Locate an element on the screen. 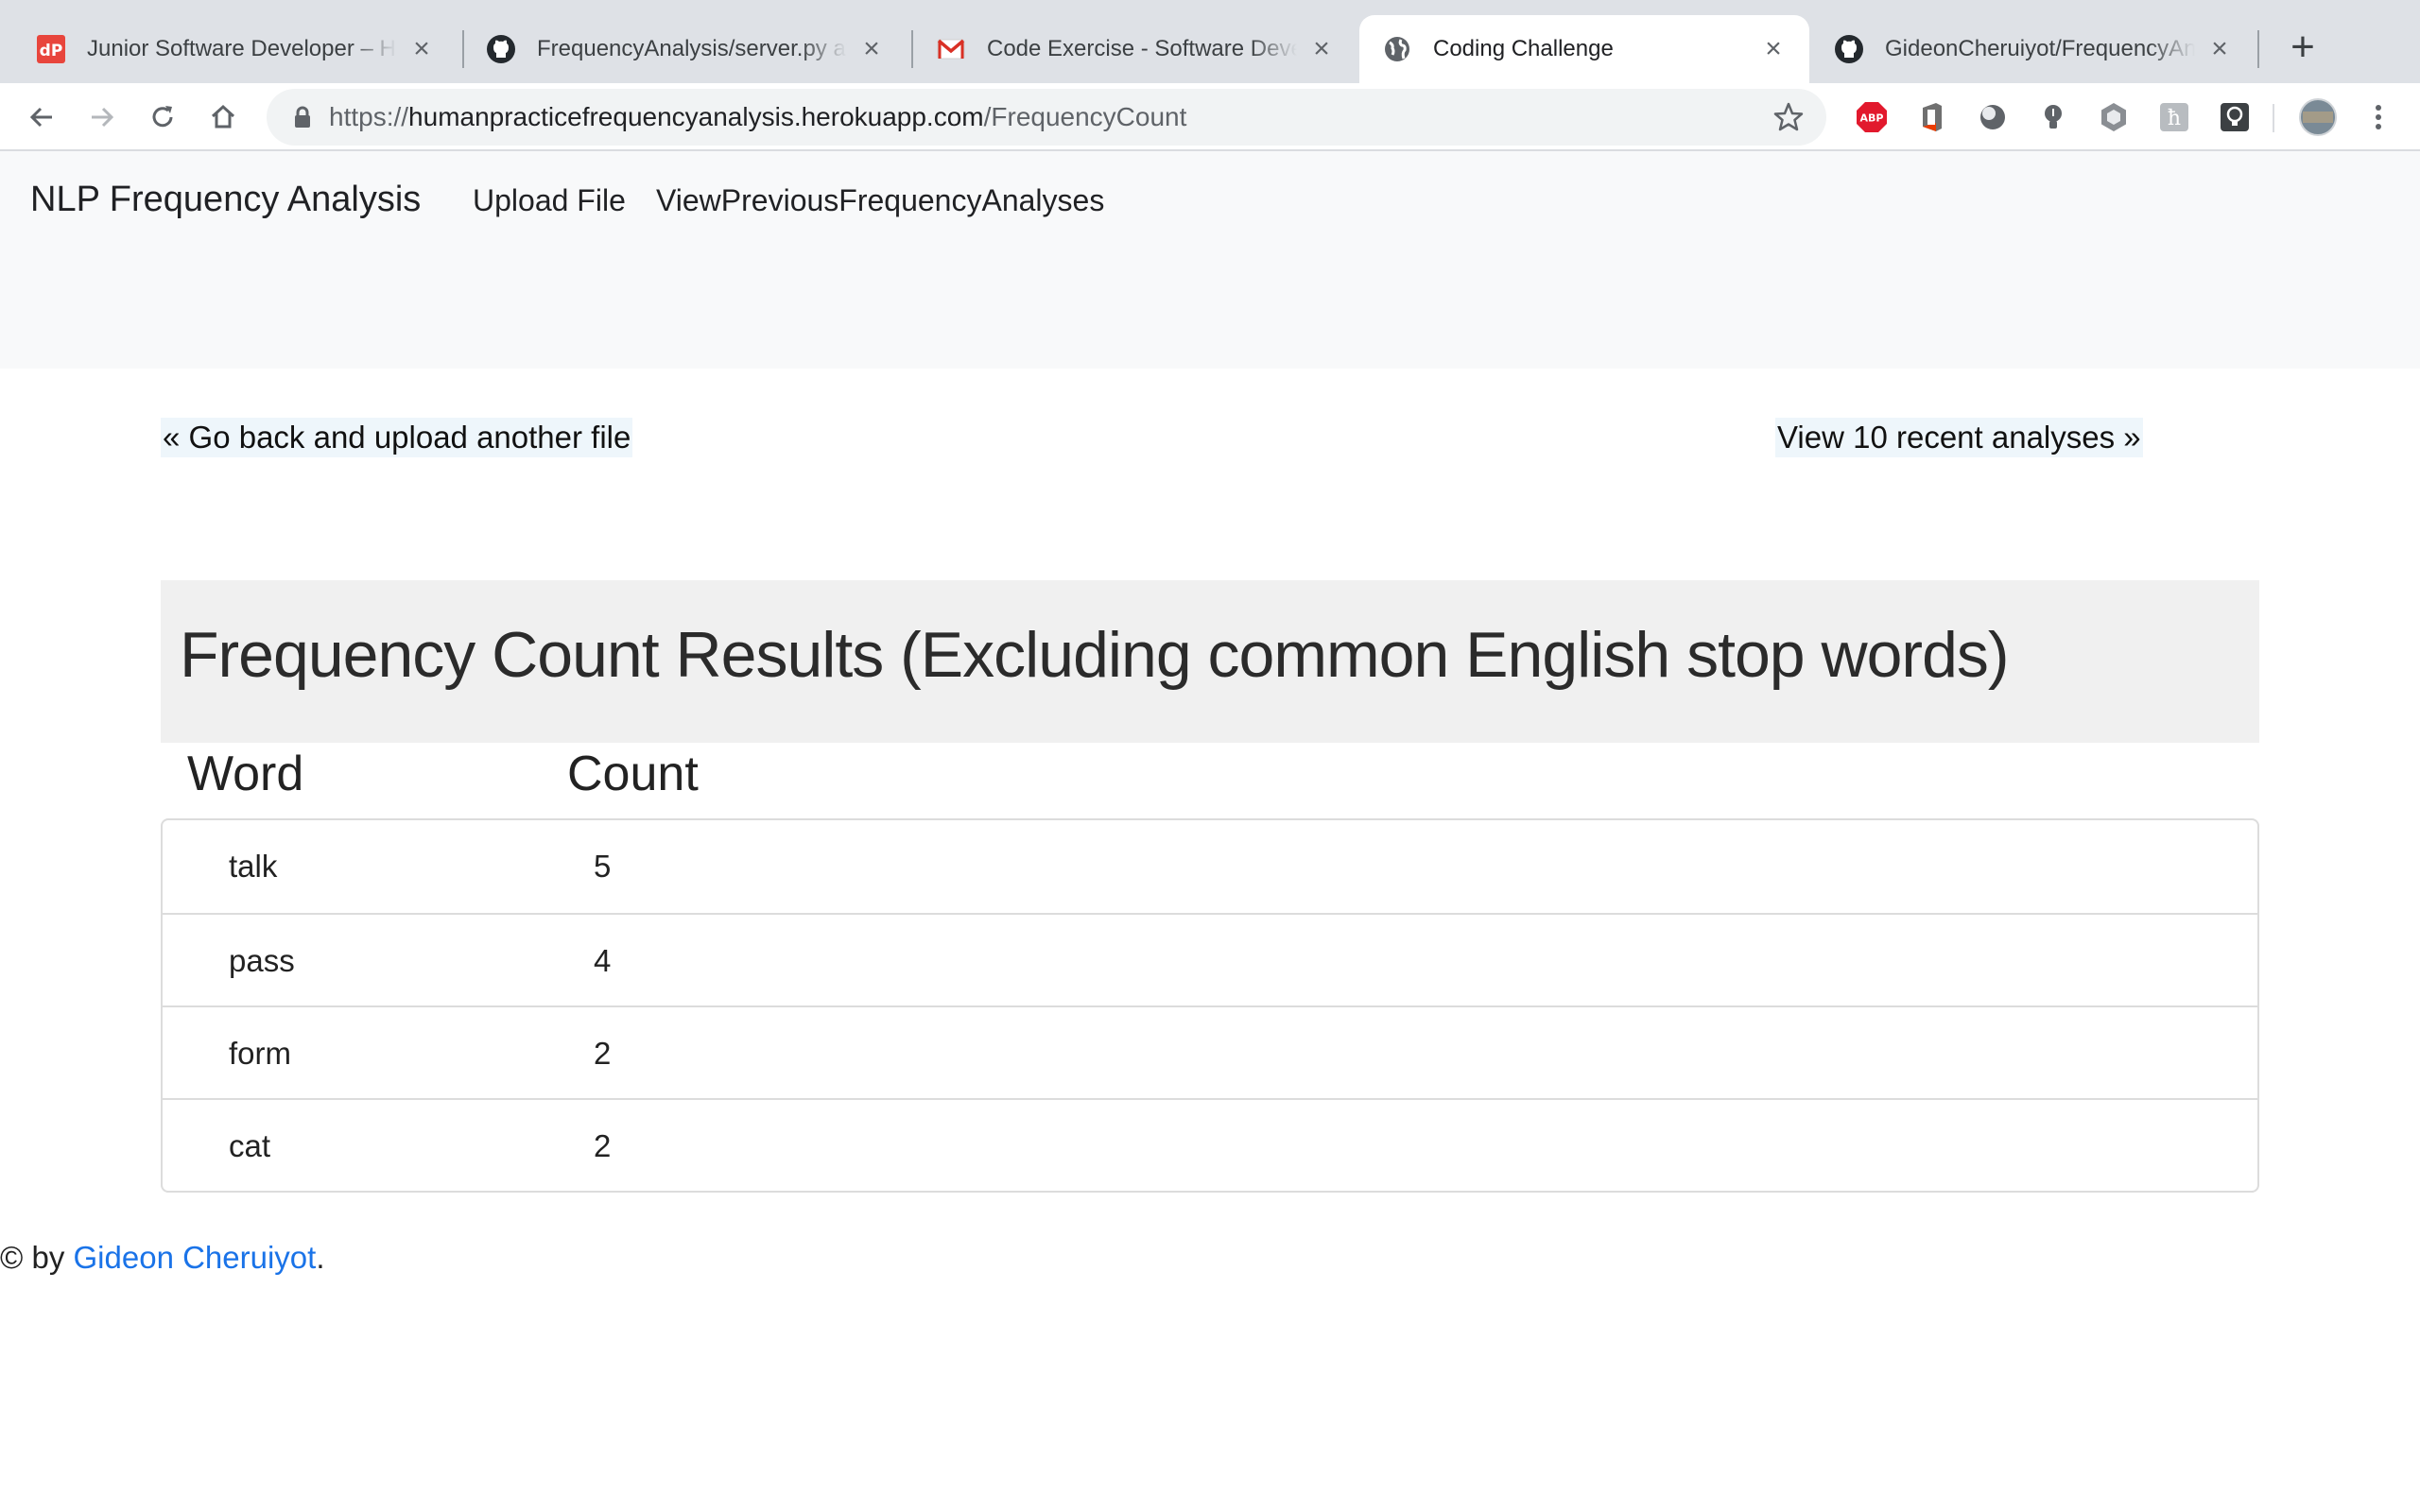 Image resolution: width=2420 pixels, height=1512 pixels. svg-text: ħ is located at coordinates (2174, 118).